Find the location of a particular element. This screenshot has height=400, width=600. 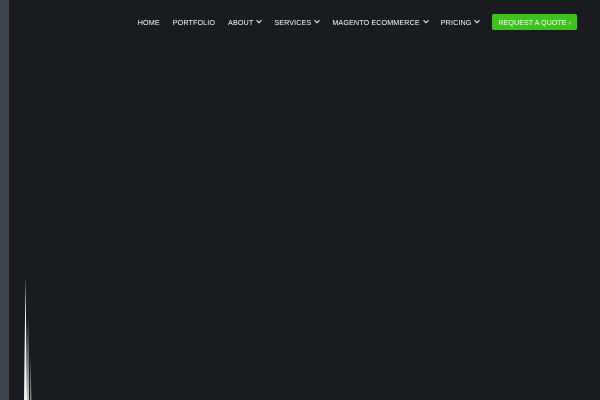

light-streak-decoration is located at coordinates (28, 338).